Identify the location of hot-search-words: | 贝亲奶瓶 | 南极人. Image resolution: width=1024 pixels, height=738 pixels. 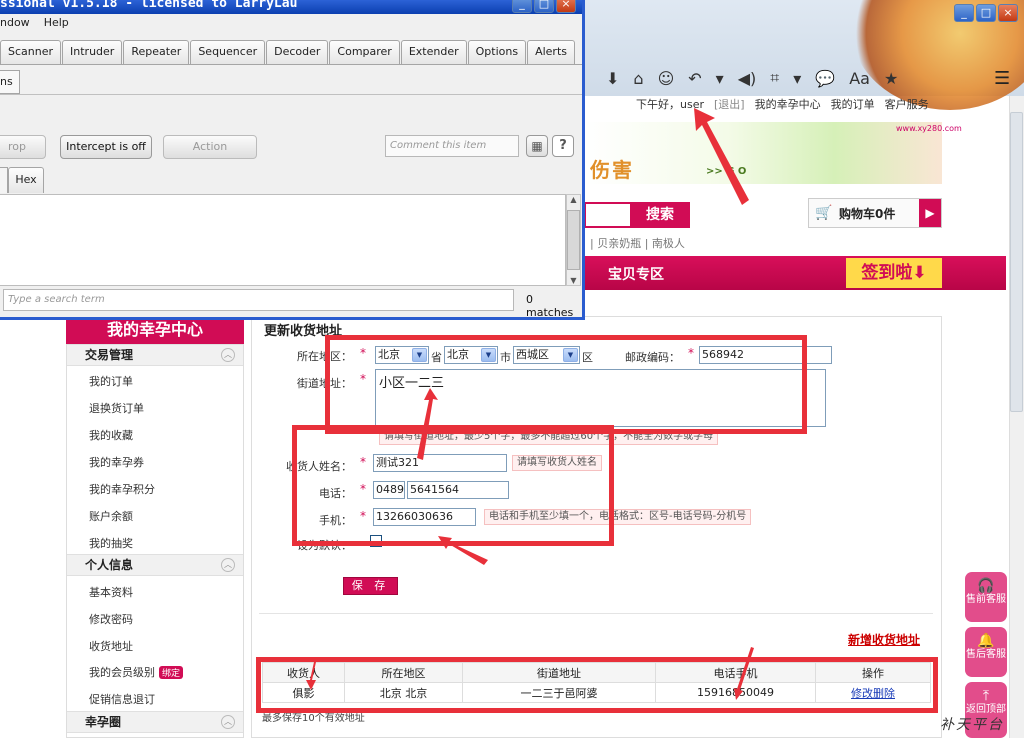
(637, 243).